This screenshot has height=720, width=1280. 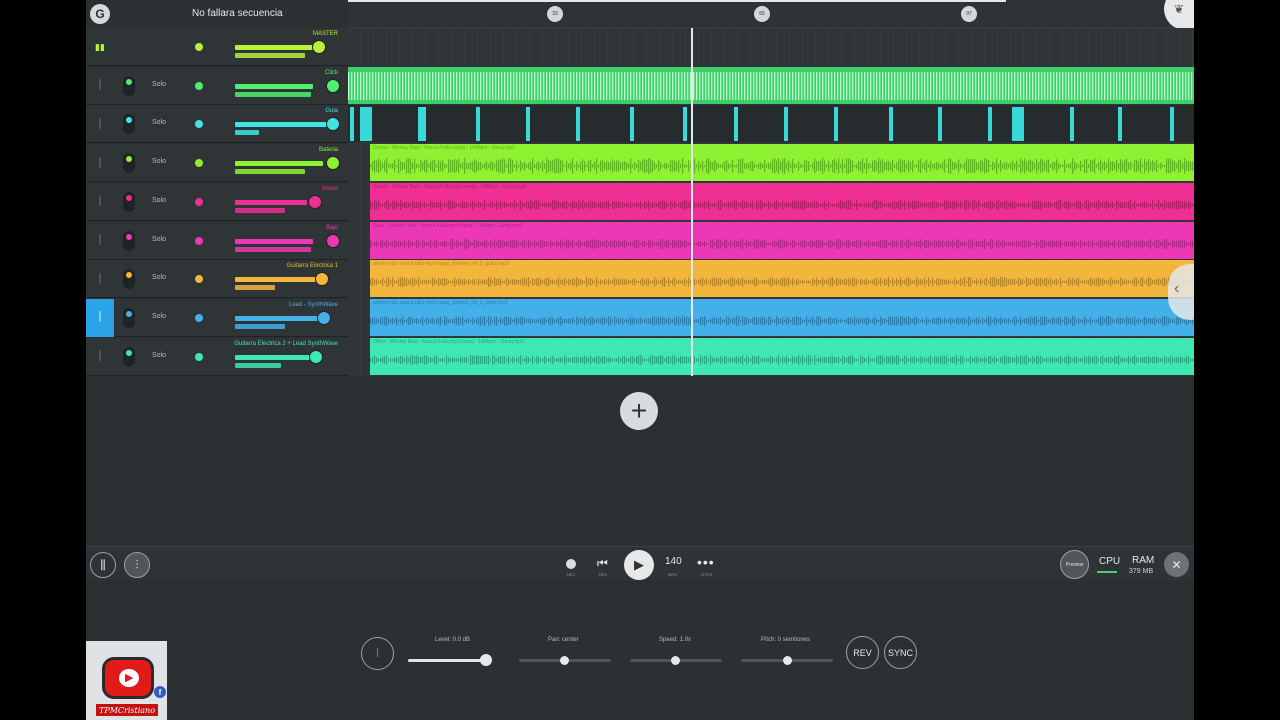 What do you see at coordinates (639, 411) in the screenshot?
I see `add-track-button: +` at bounding box center [639, 411].